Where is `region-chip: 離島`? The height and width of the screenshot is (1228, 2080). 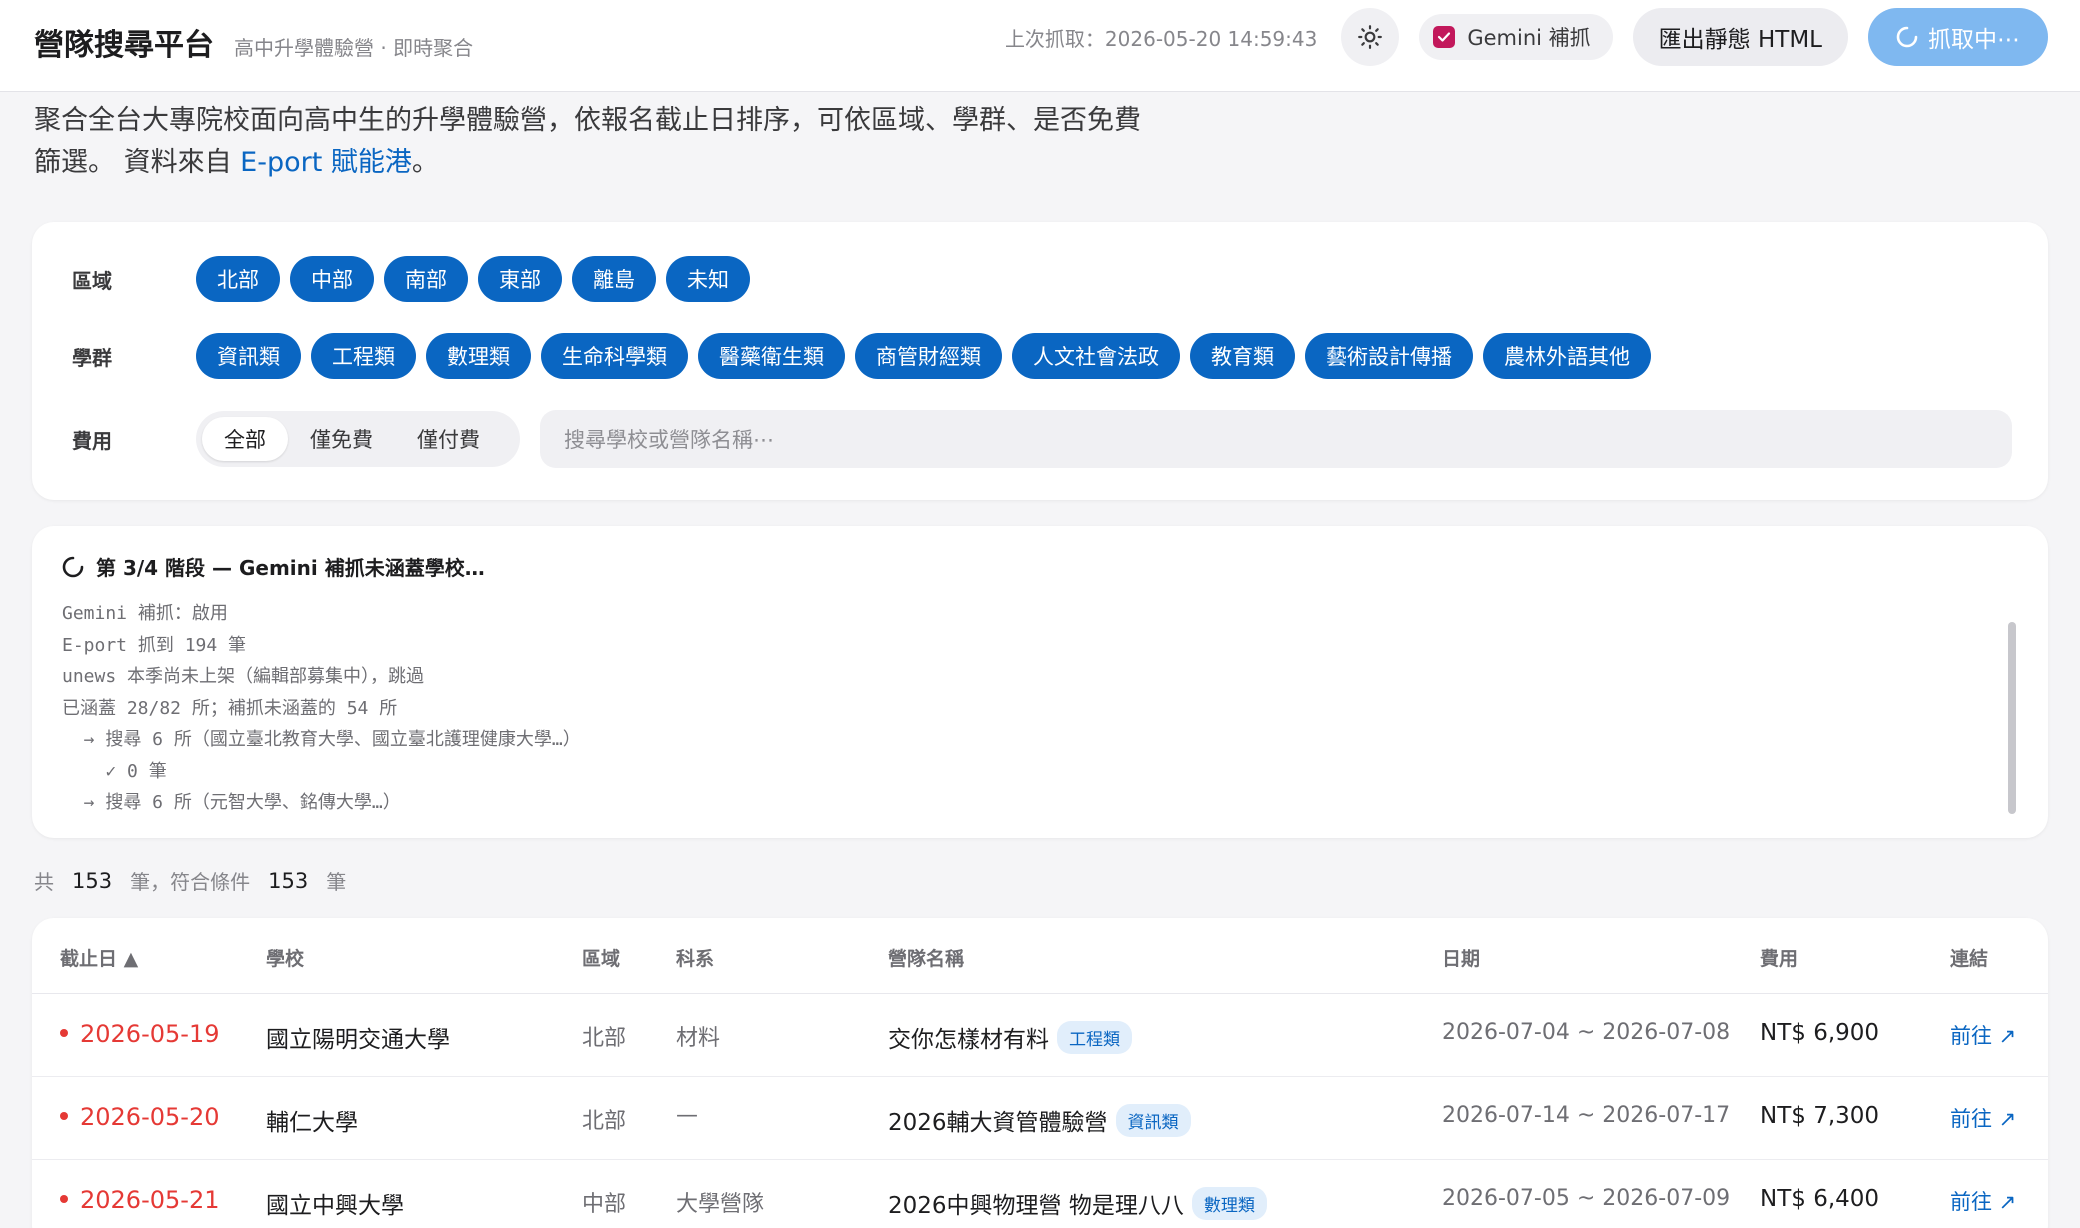 region-chip: 離島 is located at coordinates (614, 279).